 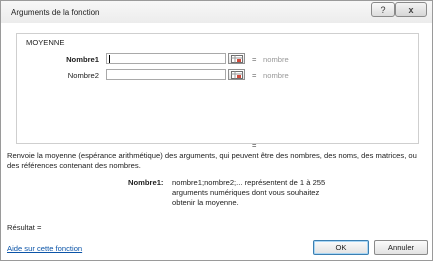 I want to click on title-bar: Arguments de la fonction ? x, so click(x=216, y=12).